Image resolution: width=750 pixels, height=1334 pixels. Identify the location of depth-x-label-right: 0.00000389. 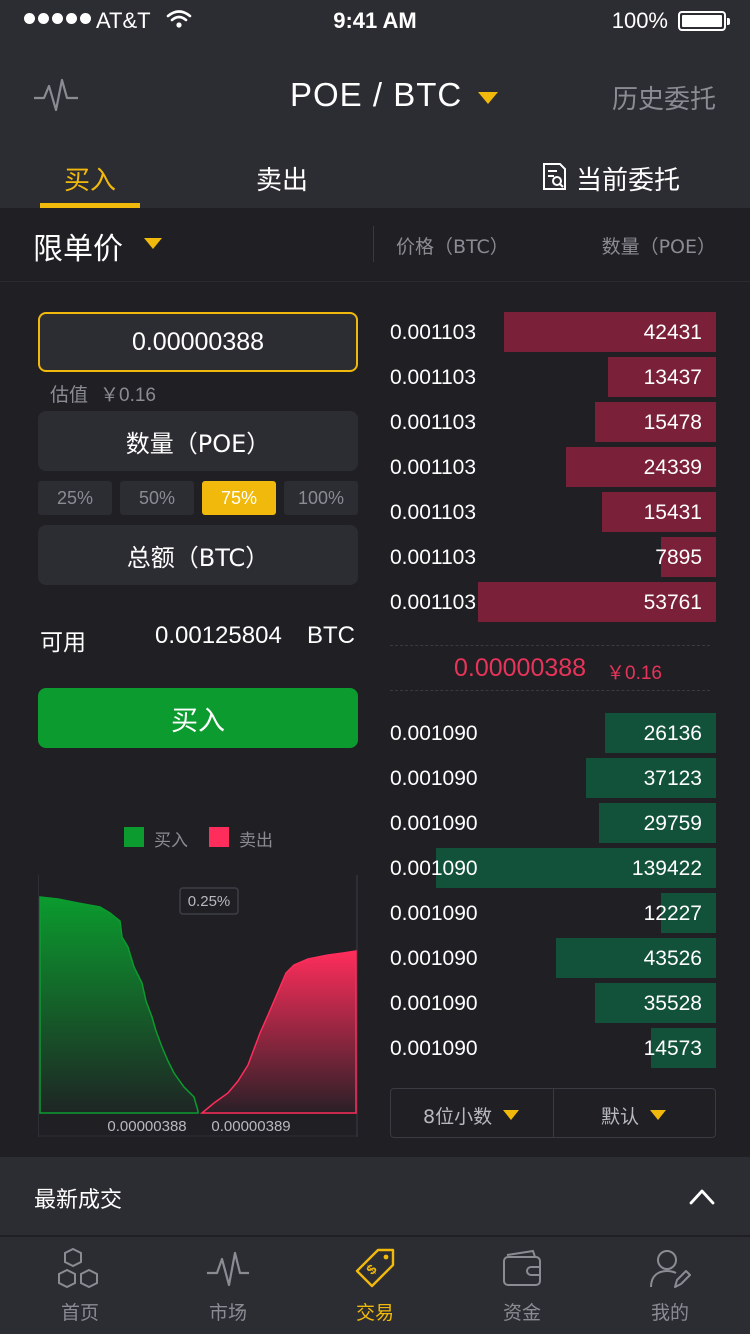
(250, 1126).